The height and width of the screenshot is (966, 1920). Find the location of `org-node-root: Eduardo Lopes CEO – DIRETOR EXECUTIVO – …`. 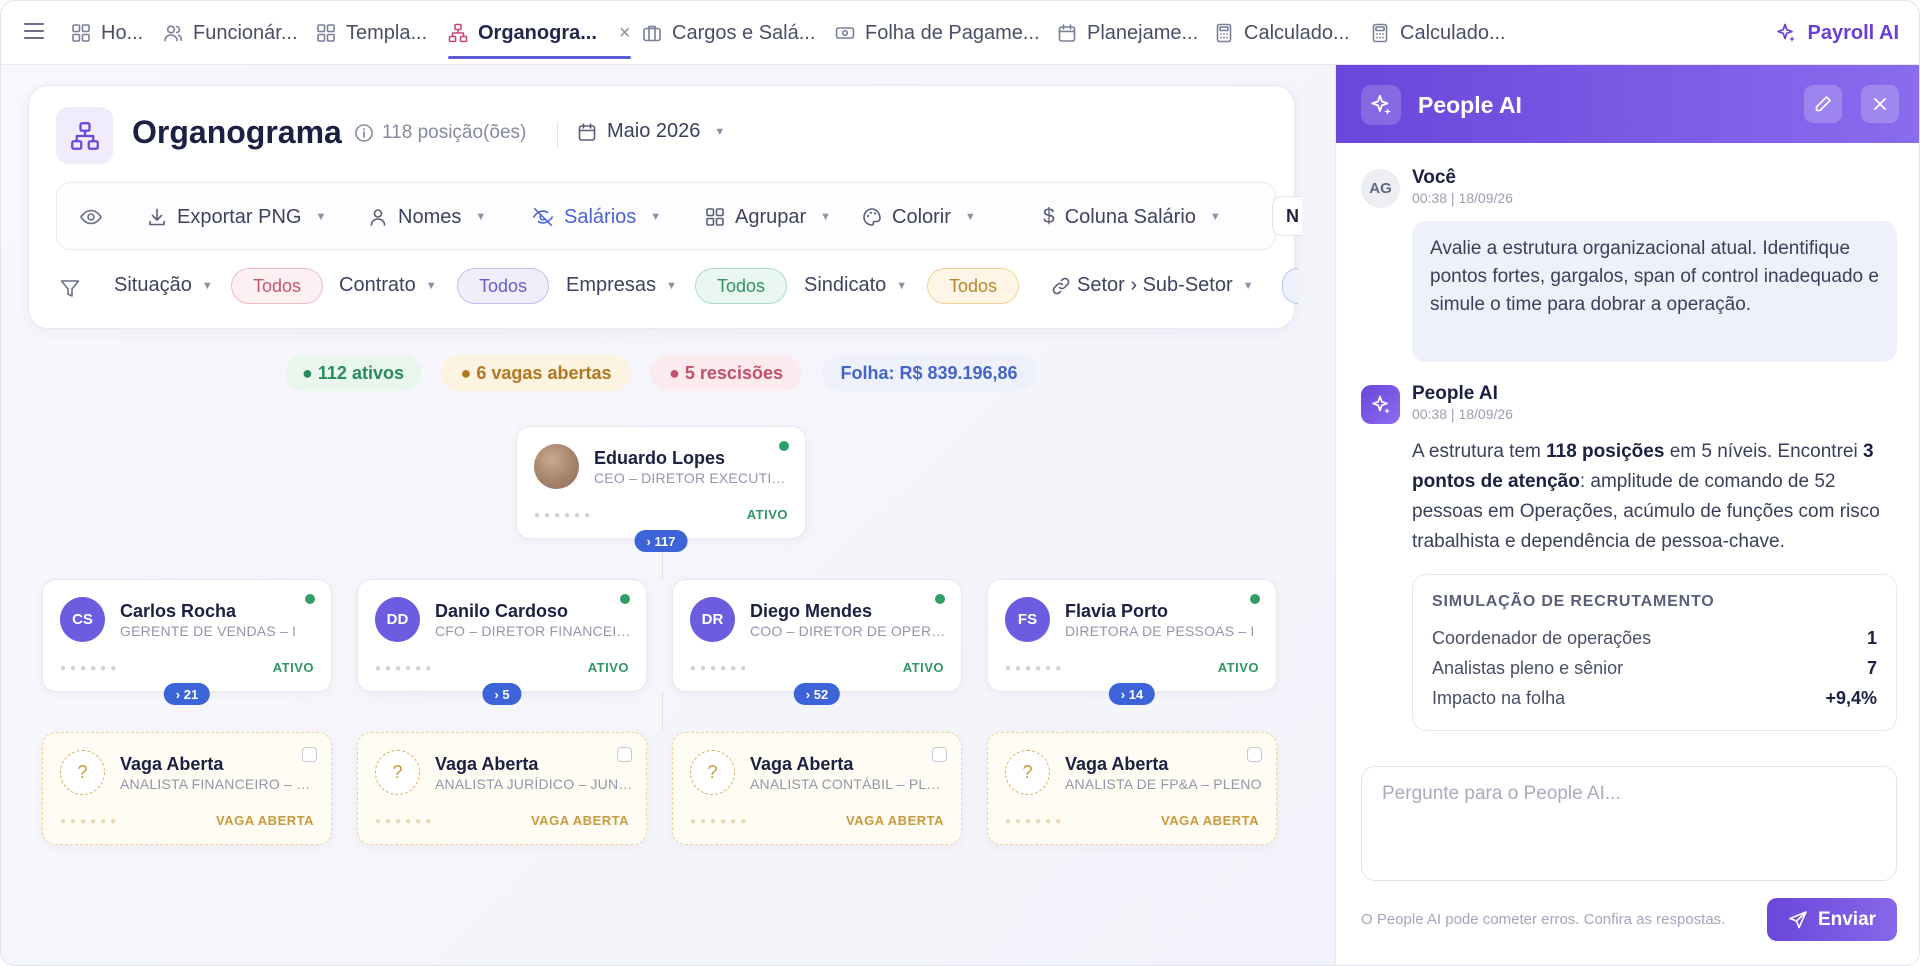

org-node-root: Eduardo Lopes CEO – DIRETOR EXECUTIVO – … is located at coordinates (661, 489).